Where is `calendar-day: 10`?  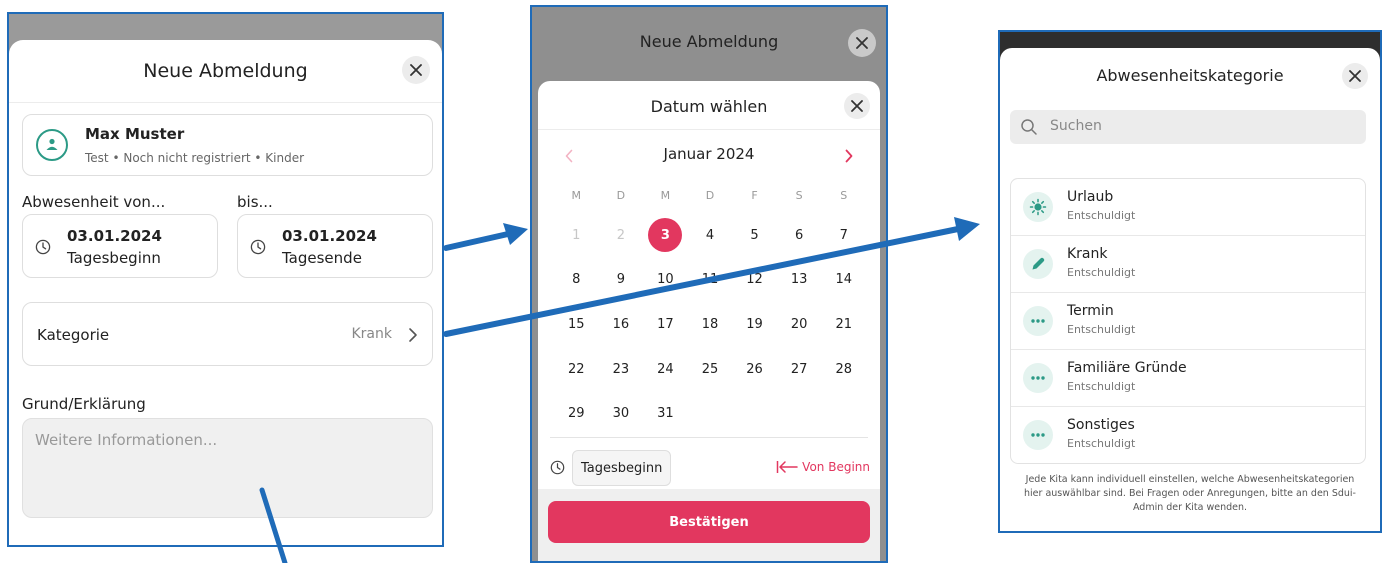 calendar-day: 10 is located at coordinates (665, 280).